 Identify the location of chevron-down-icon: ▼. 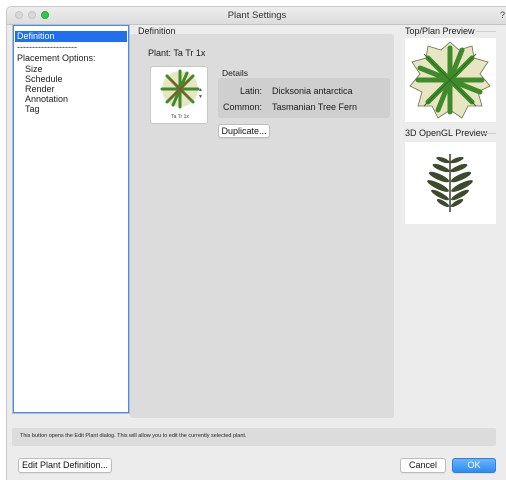
(200, 97).